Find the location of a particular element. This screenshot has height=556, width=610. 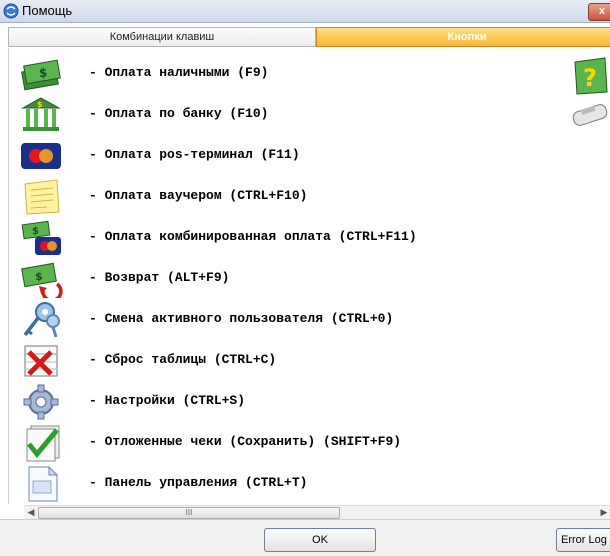

tab-bar: Комбинации клавиш Кнопки is located at coordinates (309, 37).